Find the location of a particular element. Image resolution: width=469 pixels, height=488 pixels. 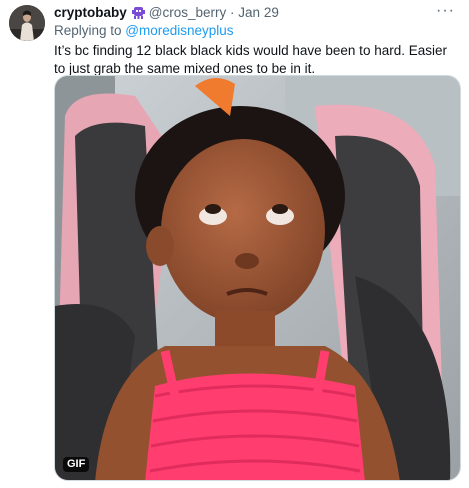

tweet-date: Jan 29 is located at coordinates (258, 12).